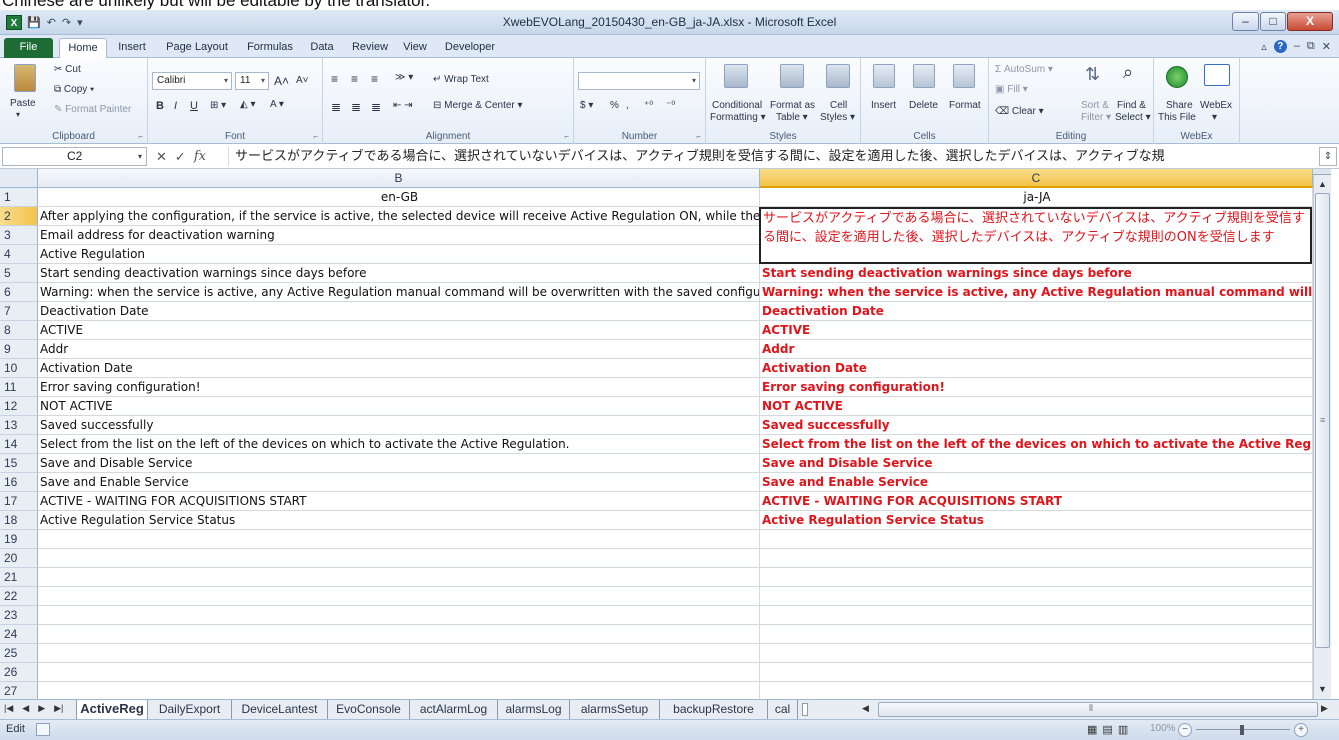 The width and height of the screenshot is (1339, 740). Describe the element at coordinates (1311, 46) in the screenshot. I see `workbook-restore-icon: ⧉` at that location.